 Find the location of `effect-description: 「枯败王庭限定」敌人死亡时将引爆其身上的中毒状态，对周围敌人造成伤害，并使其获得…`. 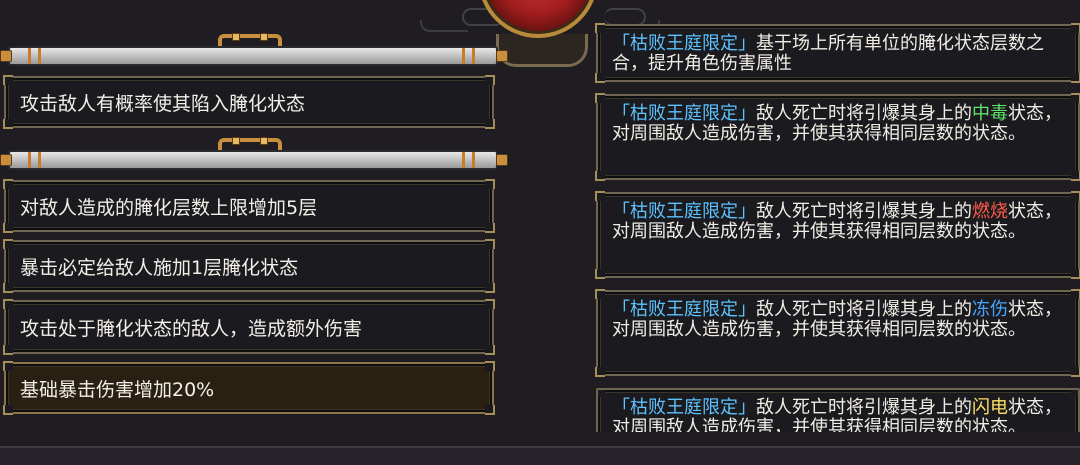

effect-description: 「枯败王庭限定」敌人死亡时将引爆其身上的中毒状态，对周围敌人造成伤害，并使其获得… is located at coordinates (837, 123).